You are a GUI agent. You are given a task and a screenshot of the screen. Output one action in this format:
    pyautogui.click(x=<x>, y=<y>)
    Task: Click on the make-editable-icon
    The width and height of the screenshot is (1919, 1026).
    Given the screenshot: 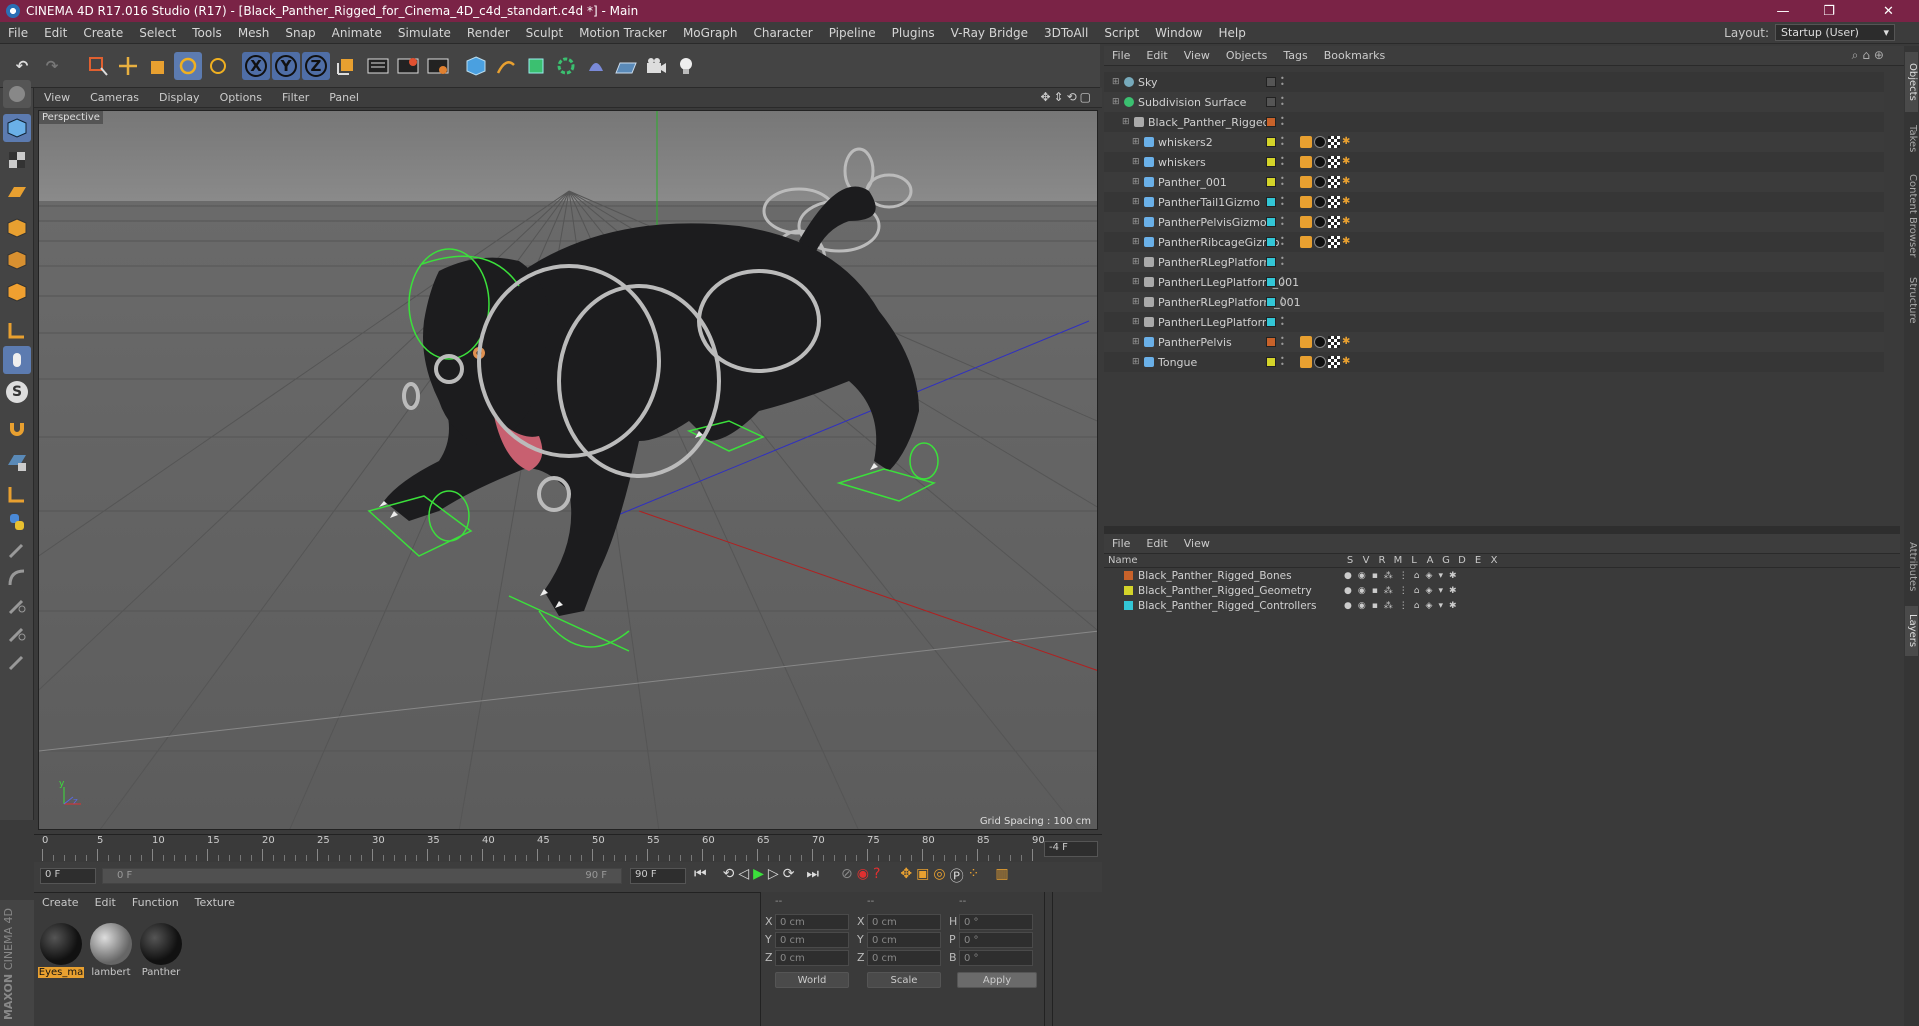 What is the action you would take?
    pyautogui.click(x=17, y=94)
    